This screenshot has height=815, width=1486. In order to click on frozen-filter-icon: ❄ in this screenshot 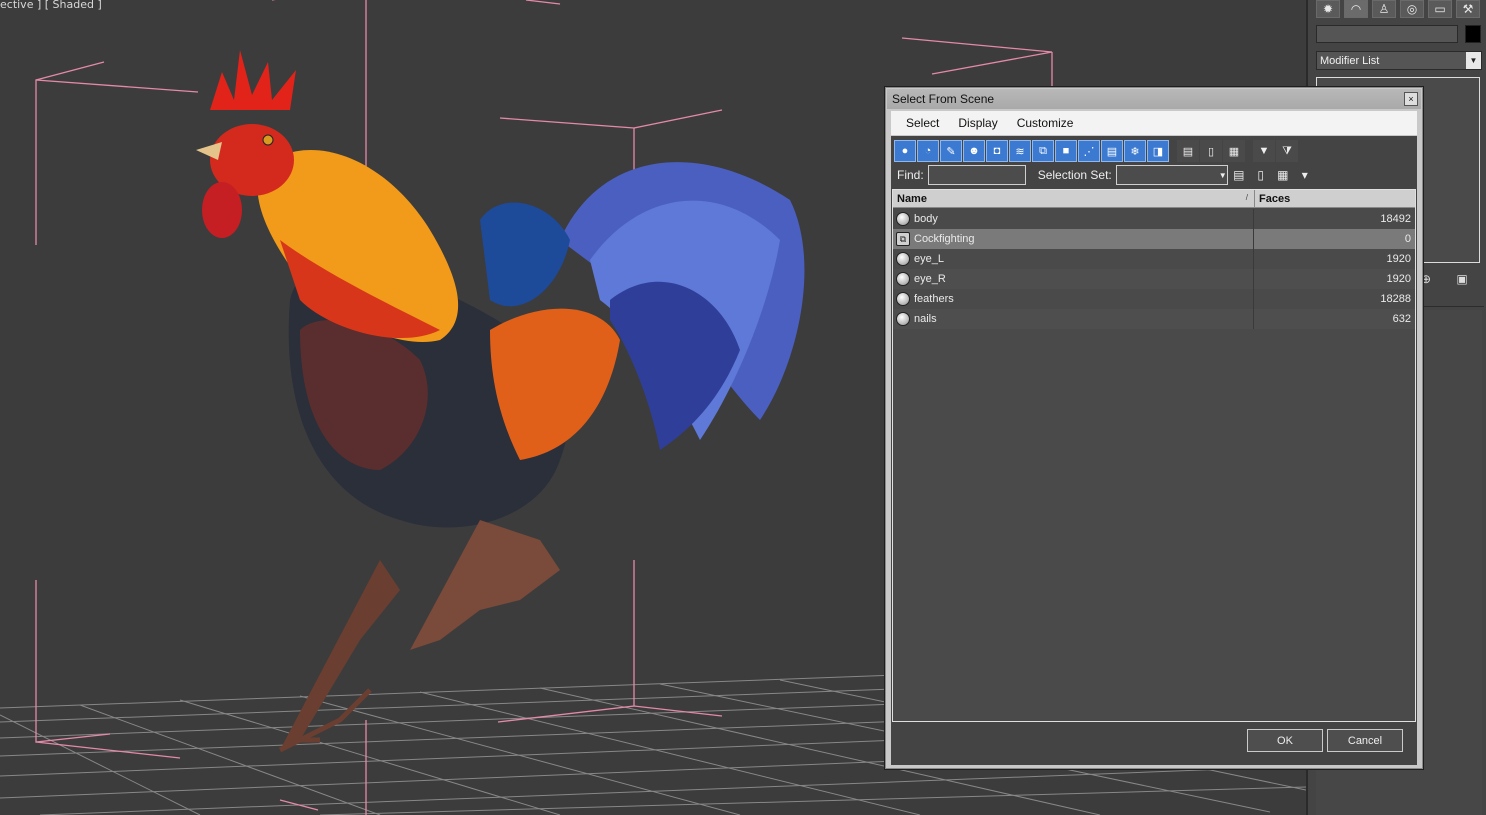, I will do `click(1135, 151)`.